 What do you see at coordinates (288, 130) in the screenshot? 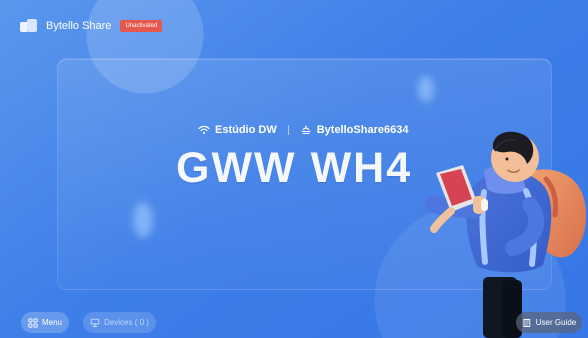
I see `divider` at bounding box center [288, 130].